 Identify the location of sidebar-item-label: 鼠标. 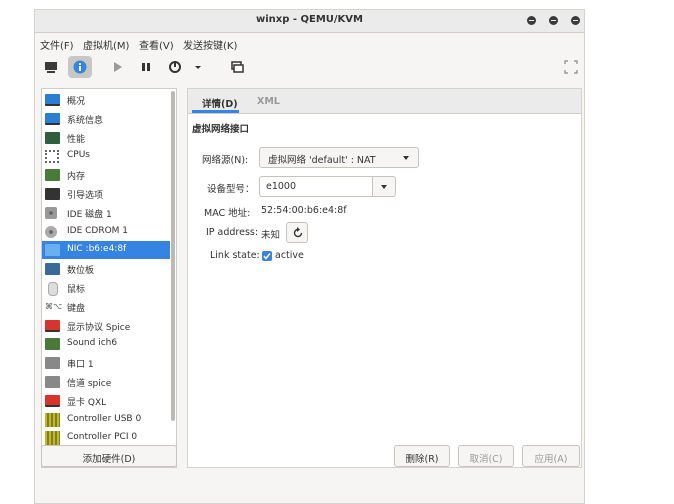
(76, 290).